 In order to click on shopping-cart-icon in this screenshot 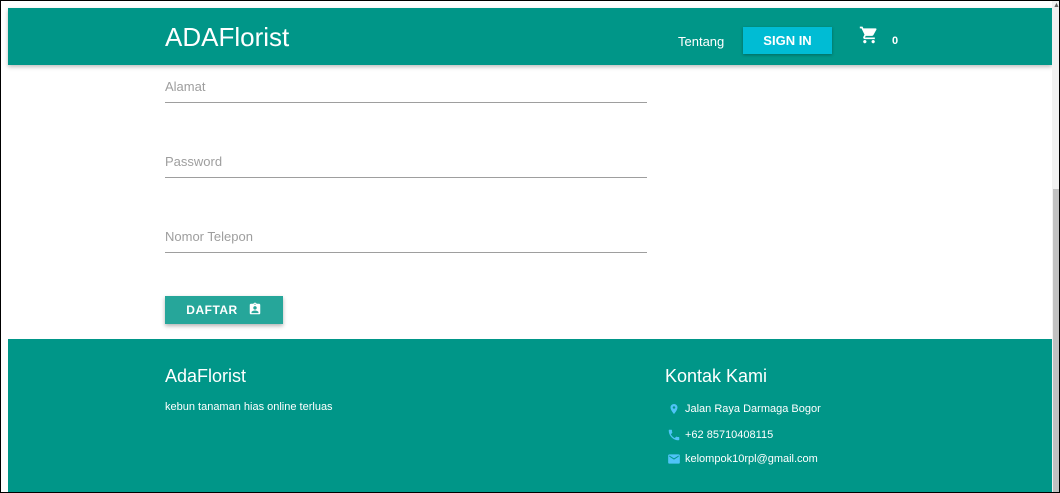, I will do `click(869, 35)`.